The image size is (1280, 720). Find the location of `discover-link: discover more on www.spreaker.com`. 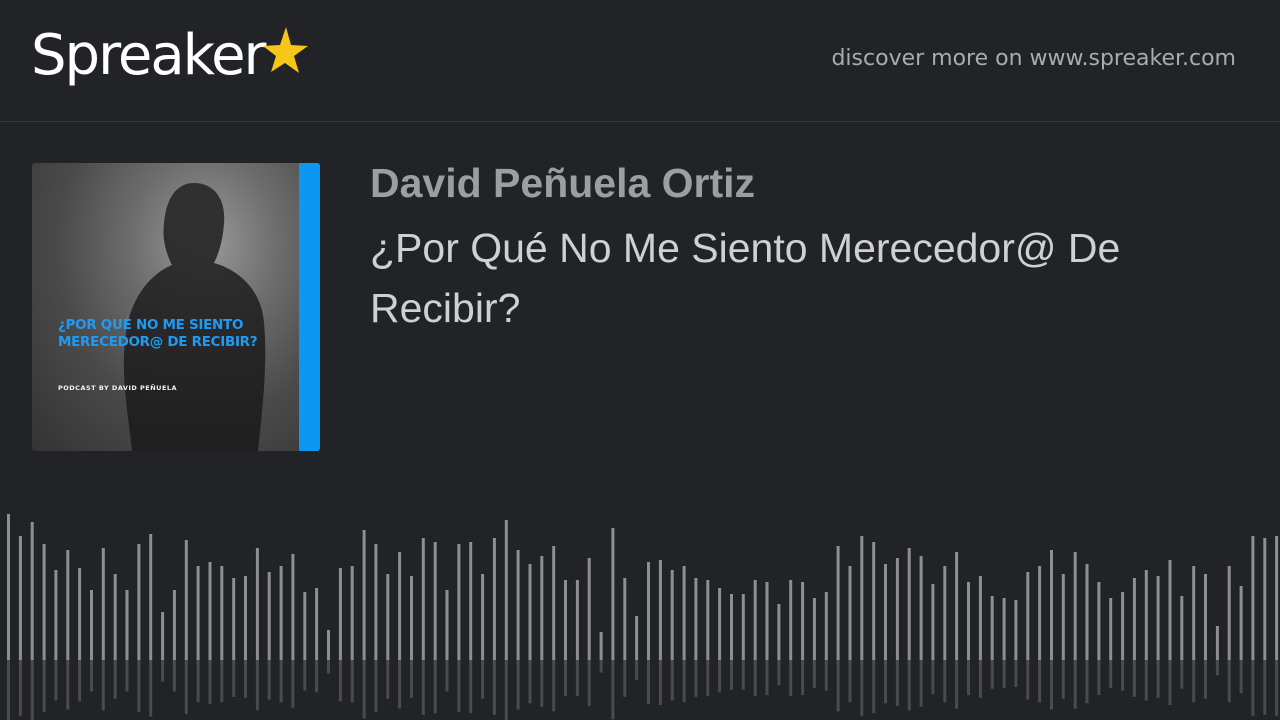

discover-link: discover more on www.spreaker.com is located at coordinates (1033, 58).